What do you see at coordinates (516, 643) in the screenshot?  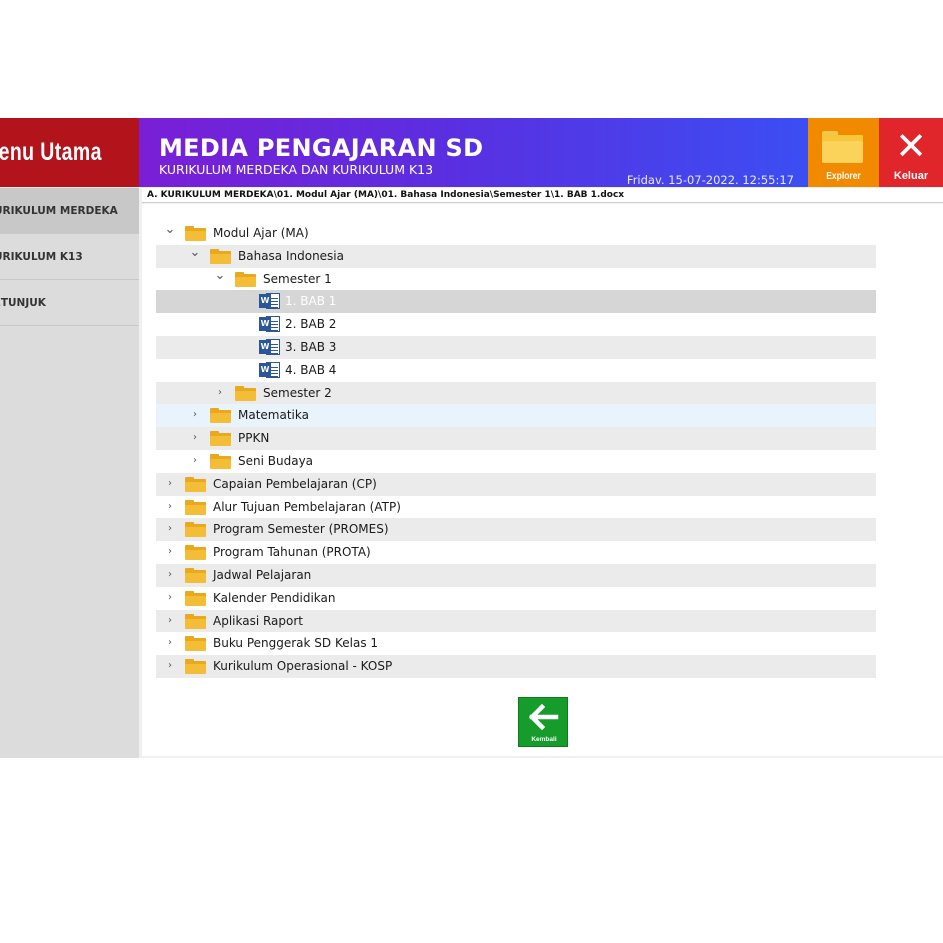 I see `tree-item-folder: › Buku Penggerak SD Kelas 1` at bounding box center [516, 643].